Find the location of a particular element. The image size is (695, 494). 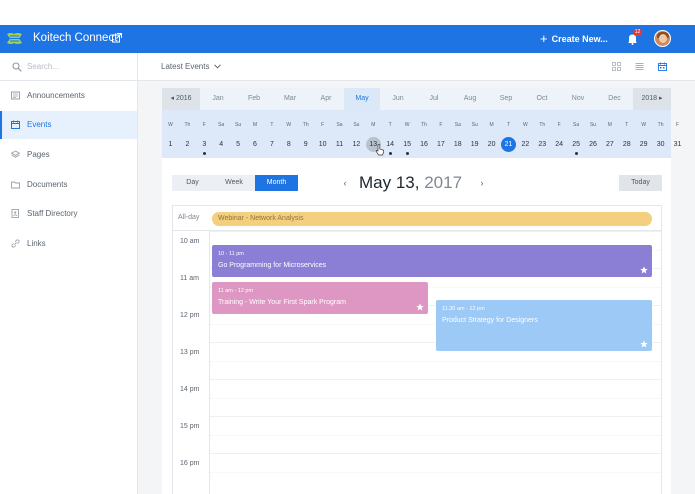

sidebar-item-events: Events is located at coordinates (68, 125).